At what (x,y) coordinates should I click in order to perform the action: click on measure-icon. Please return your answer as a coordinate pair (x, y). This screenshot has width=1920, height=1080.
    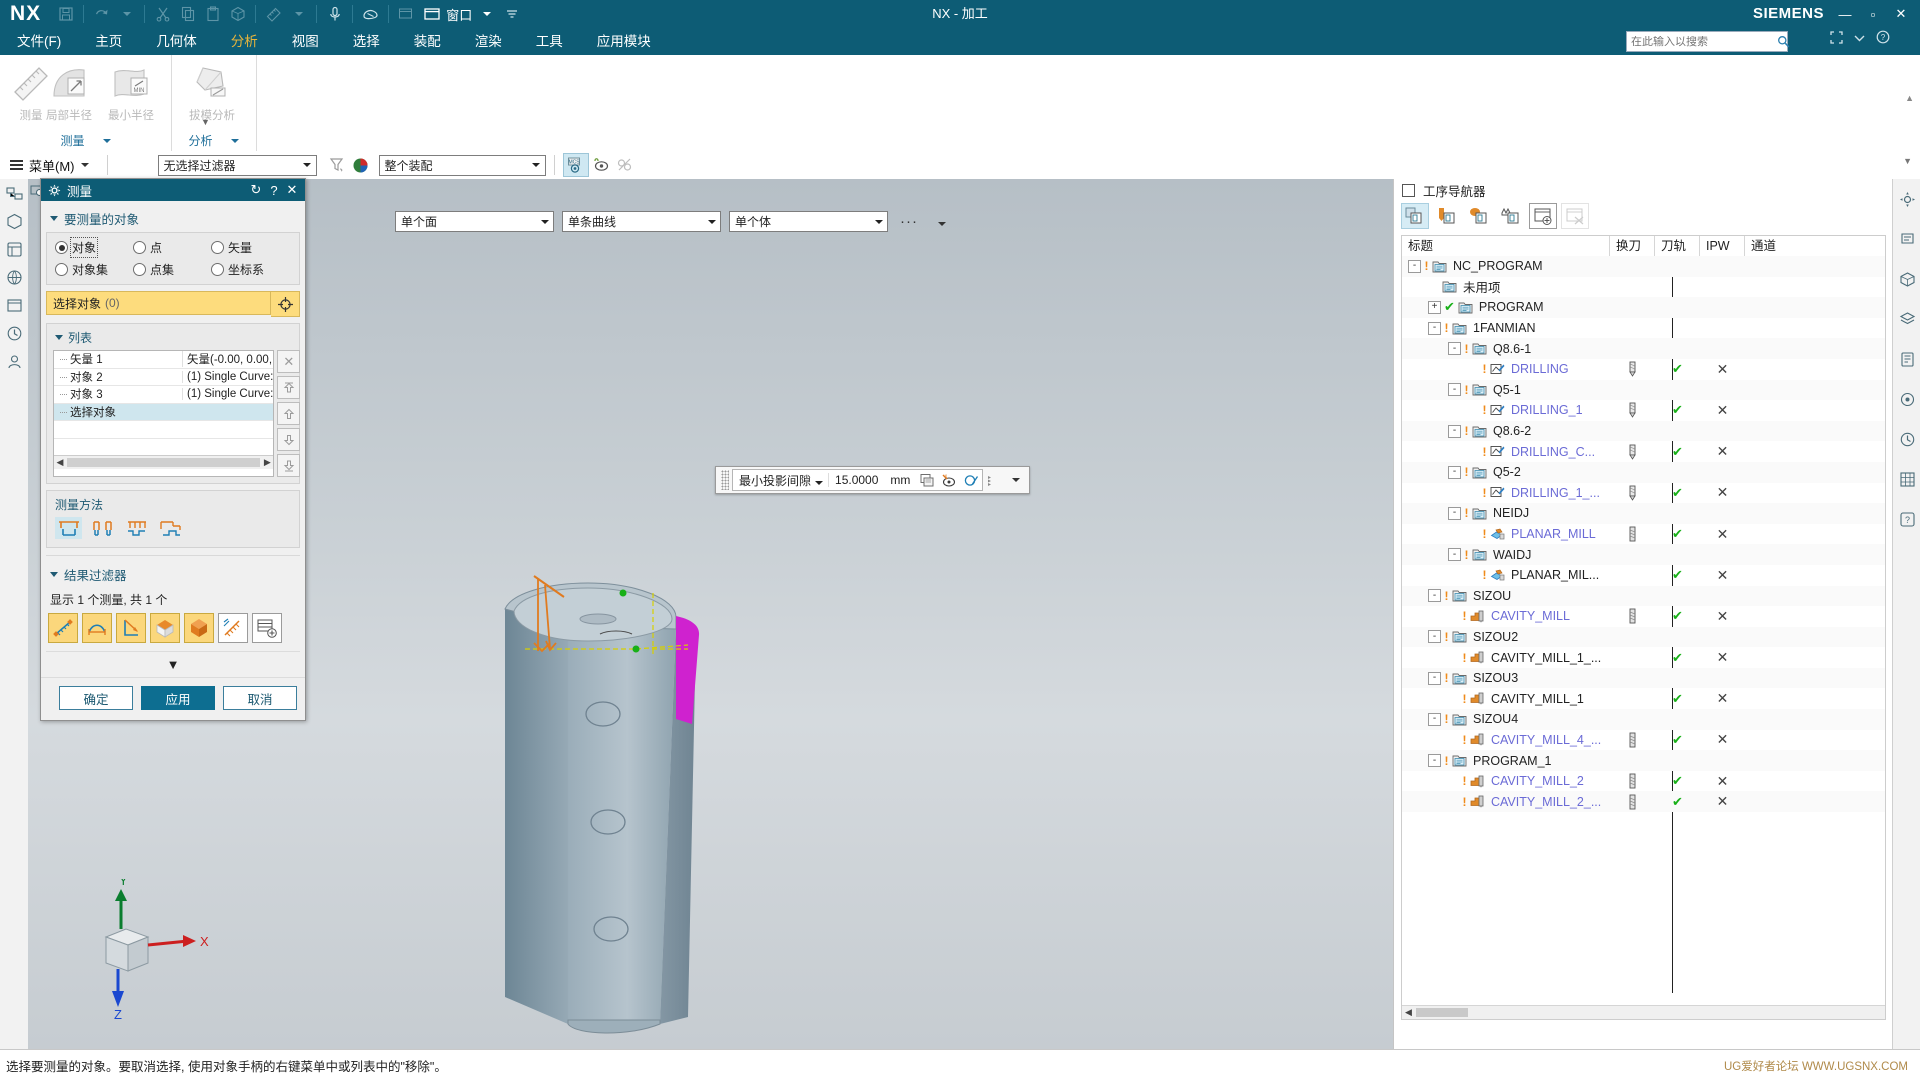
    Looking at the image, I should click on (273, 14).